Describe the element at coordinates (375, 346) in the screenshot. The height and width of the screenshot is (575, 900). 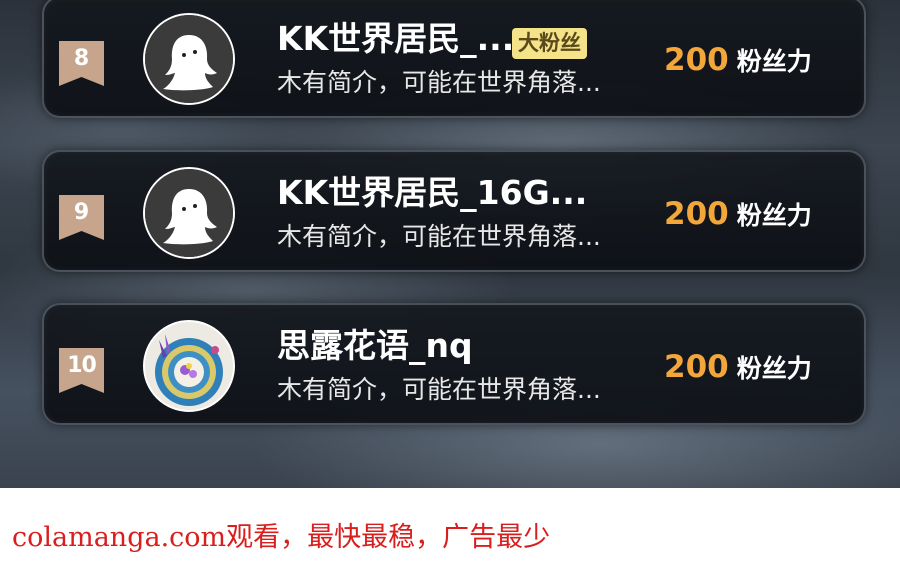
I see `username: 思露花语_nq` at that location.